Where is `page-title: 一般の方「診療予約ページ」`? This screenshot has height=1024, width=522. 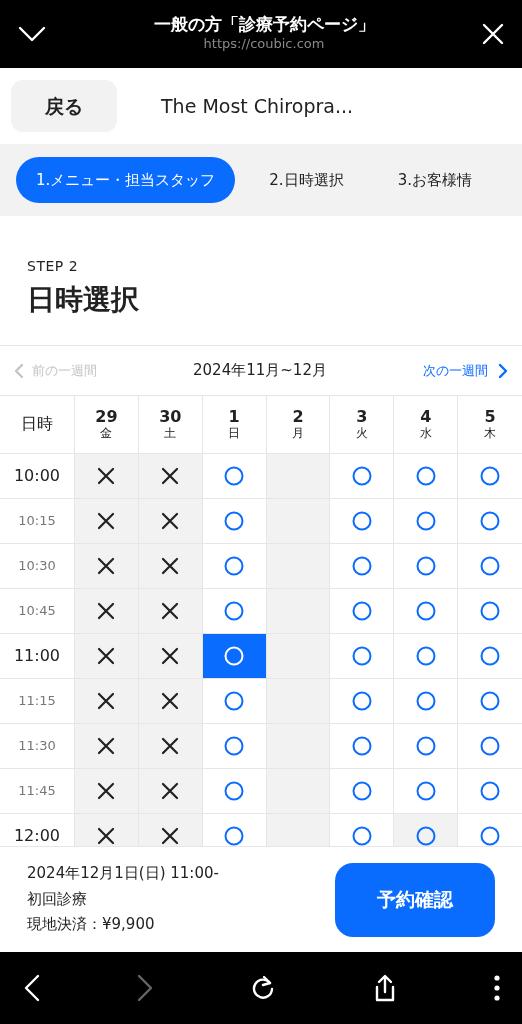
page-title: 一般の方「診療予約ページ」 is located at coordinates (264, 24).